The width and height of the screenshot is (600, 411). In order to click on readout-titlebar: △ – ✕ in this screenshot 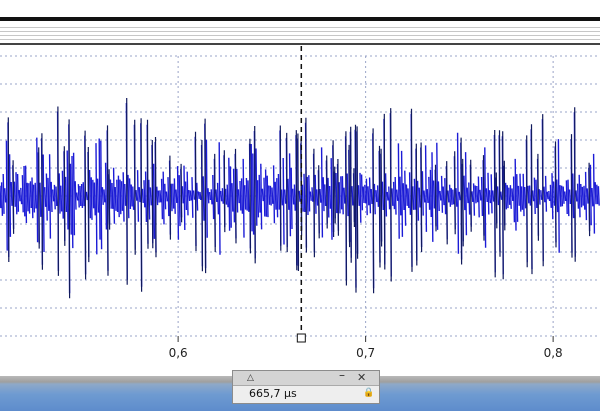, I will do `click(306, 377)`.